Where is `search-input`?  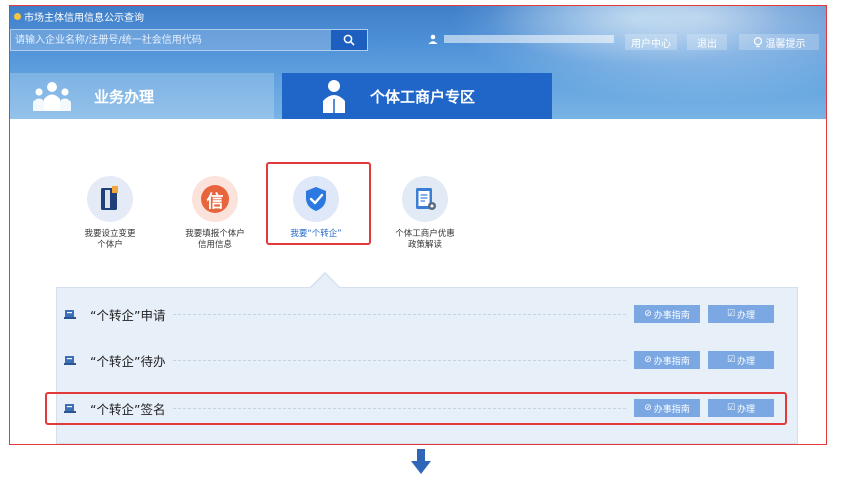 search-input is located at coordinates (170, 40).